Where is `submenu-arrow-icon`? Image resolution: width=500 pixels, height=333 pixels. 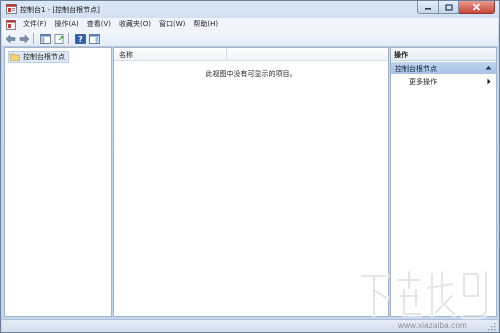
submenu-arrow-icon is located at coordinates (489, 81).